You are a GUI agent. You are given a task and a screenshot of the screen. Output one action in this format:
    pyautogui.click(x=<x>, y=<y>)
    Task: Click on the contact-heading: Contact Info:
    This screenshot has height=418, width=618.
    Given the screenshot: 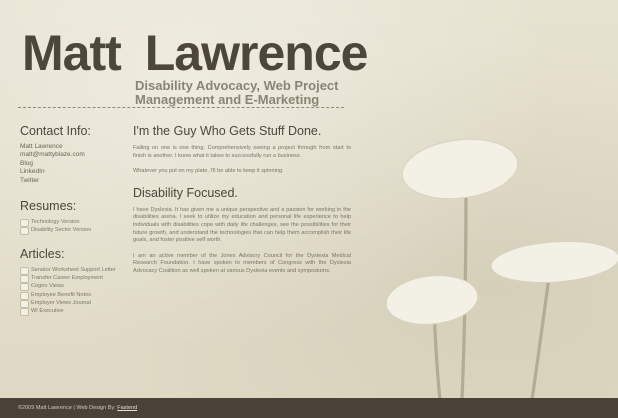 What is the action you would take?
    pyautogui.click(x=55, y=131)
    